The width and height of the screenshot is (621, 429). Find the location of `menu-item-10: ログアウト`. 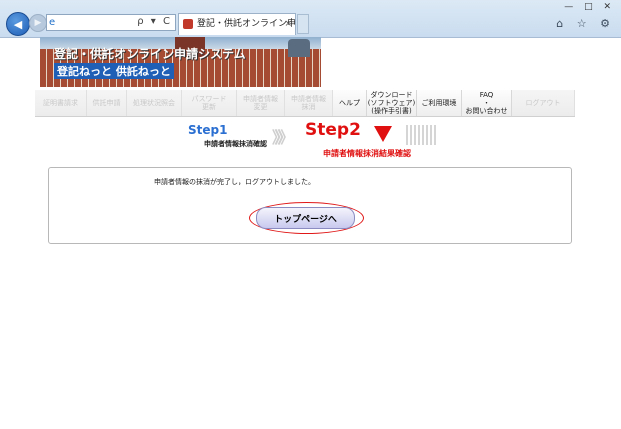

menu-item-10: ログアウト is located at coordinates (543, 103).